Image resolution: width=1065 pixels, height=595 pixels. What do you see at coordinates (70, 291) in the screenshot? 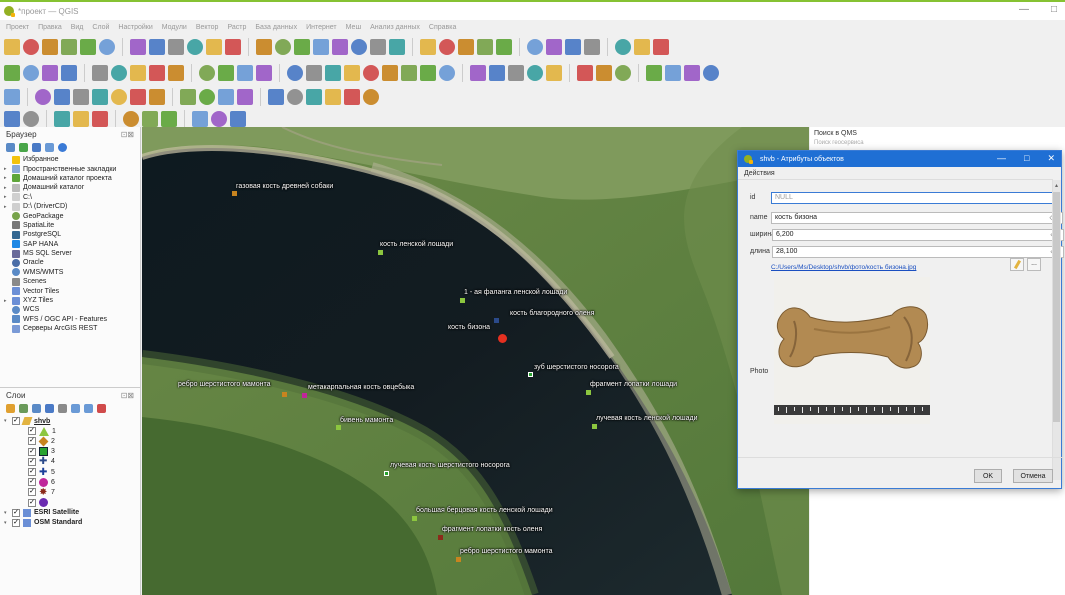
I see `browser-item: Vector Tiles` at bounding box center [70, 291].